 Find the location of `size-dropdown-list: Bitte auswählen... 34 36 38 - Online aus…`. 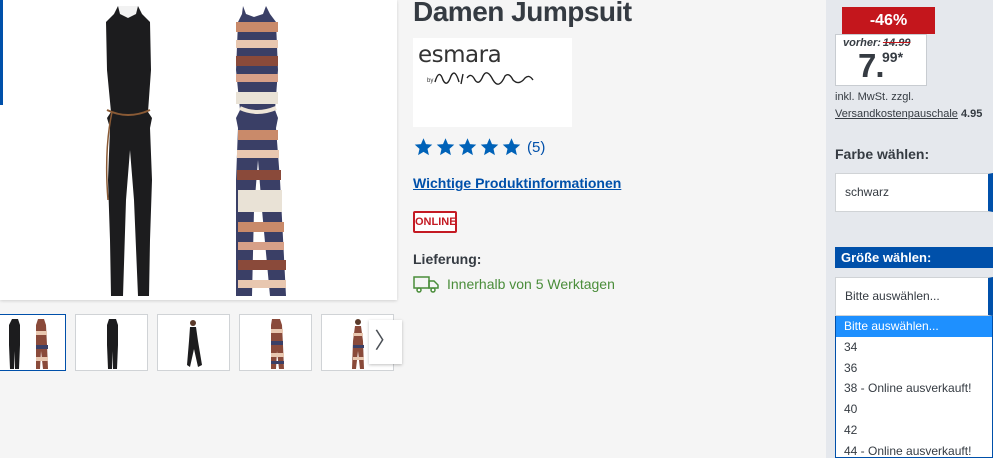

size-dropdown-list: Bitte auswählen... 34 36 38 - Online aus… is located at coordinates (914, 387).